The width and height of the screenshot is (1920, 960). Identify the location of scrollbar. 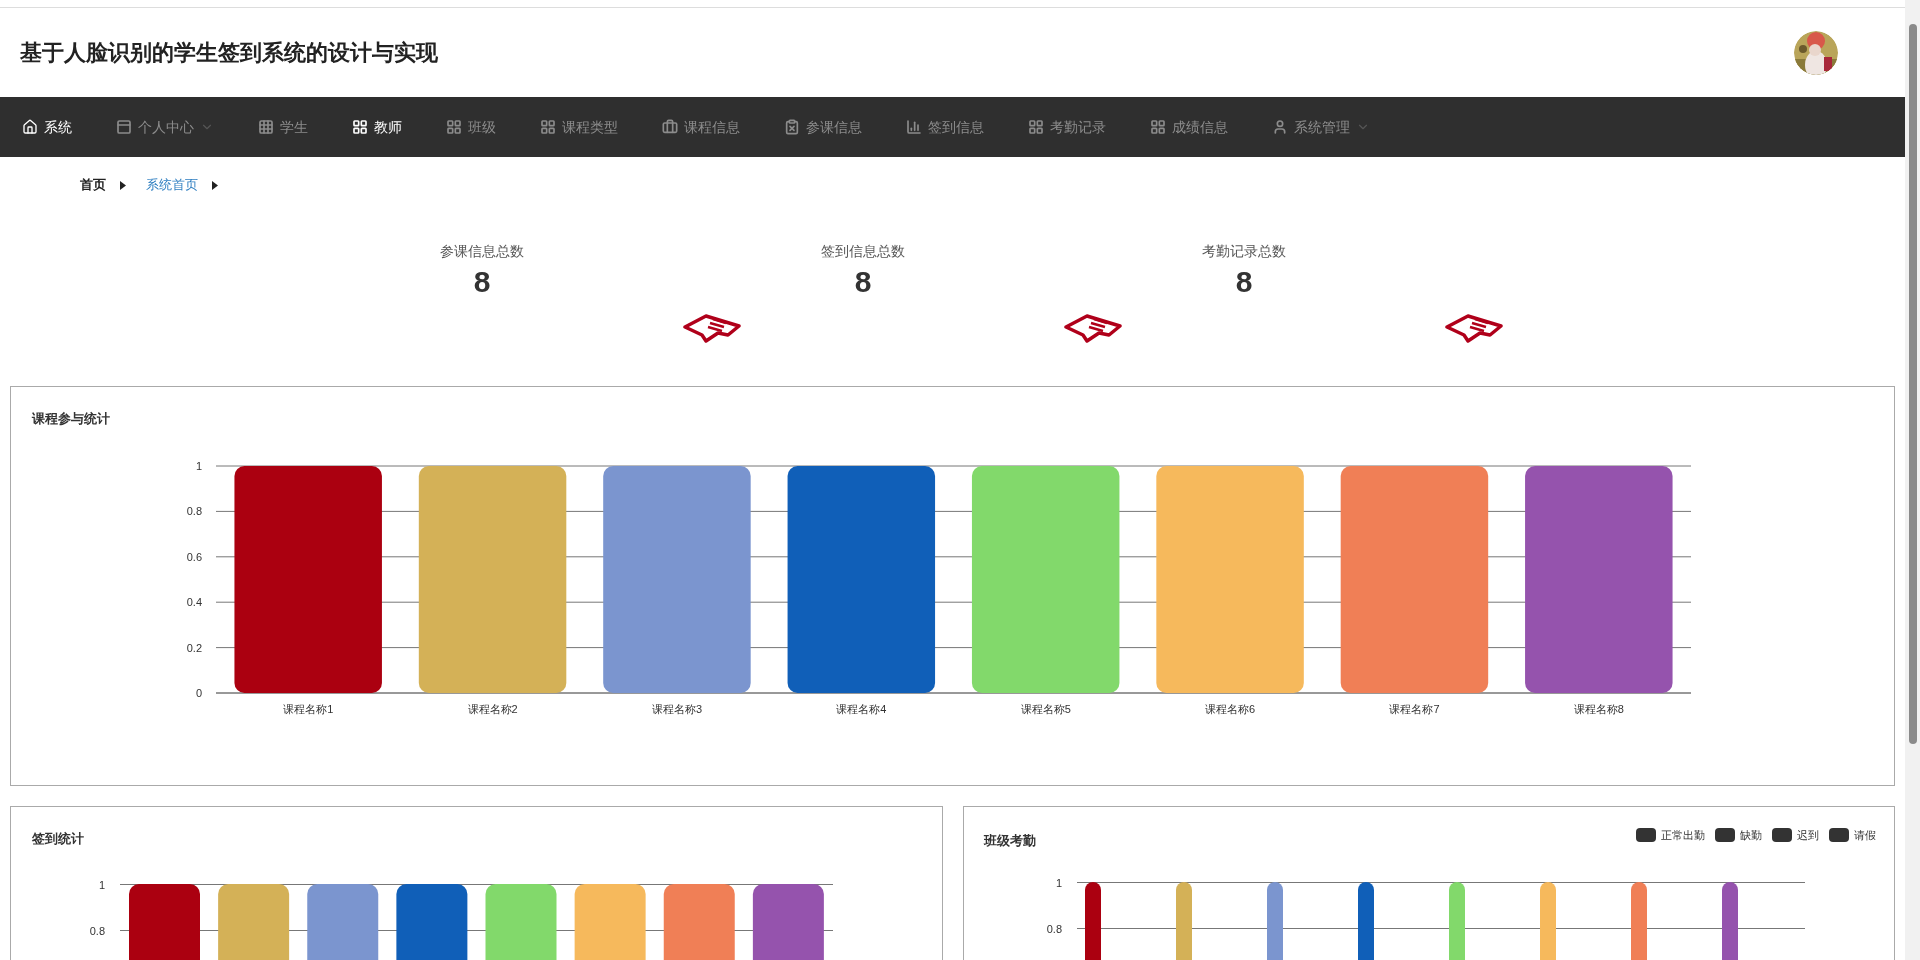
(1912, 480).